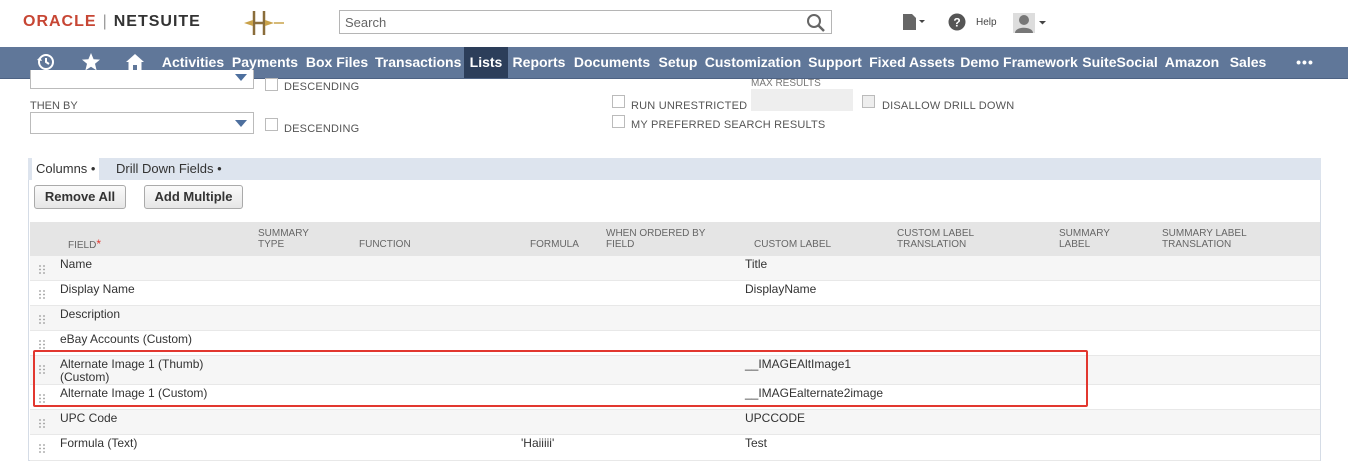 Image resolution: width=1348 pixels, height=461 pixels. What do you see at coordinates (618, 121) in the screenshot?
I see `my-preferred-checkbox` at bounding box center [618, 121].